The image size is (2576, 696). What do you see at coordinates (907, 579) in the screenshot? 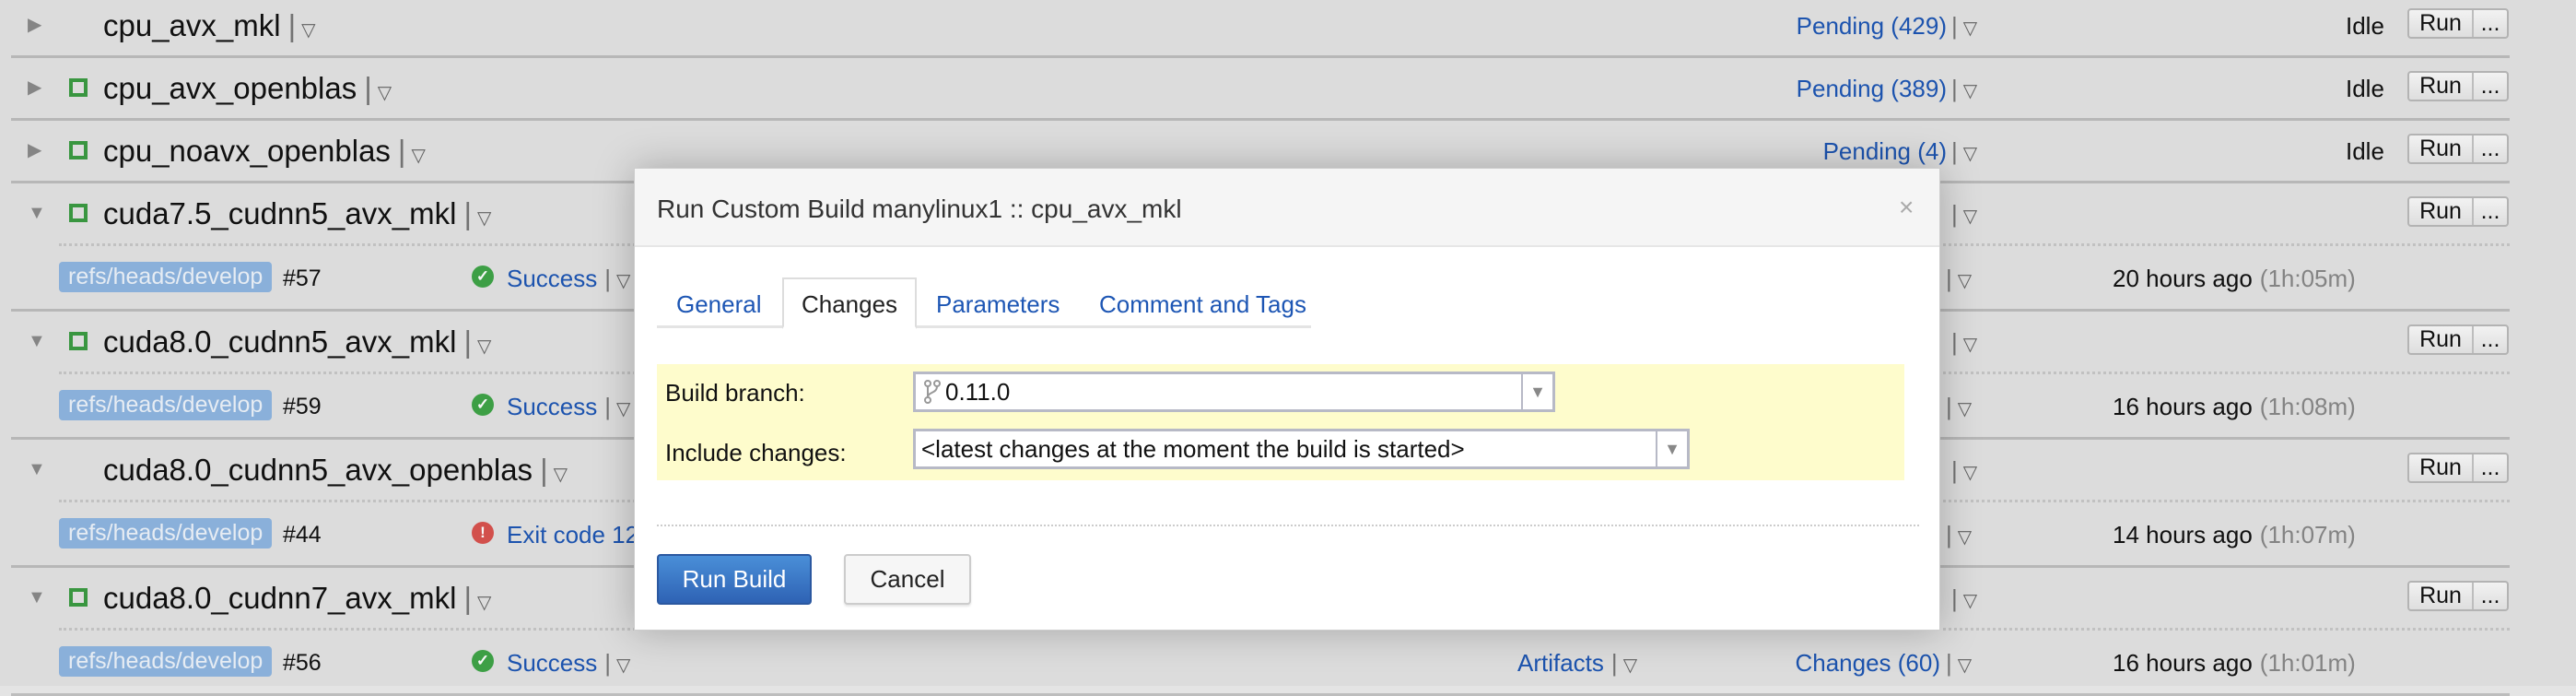
I see `cancel-button: Cancel` at bounding box center [907, 579].